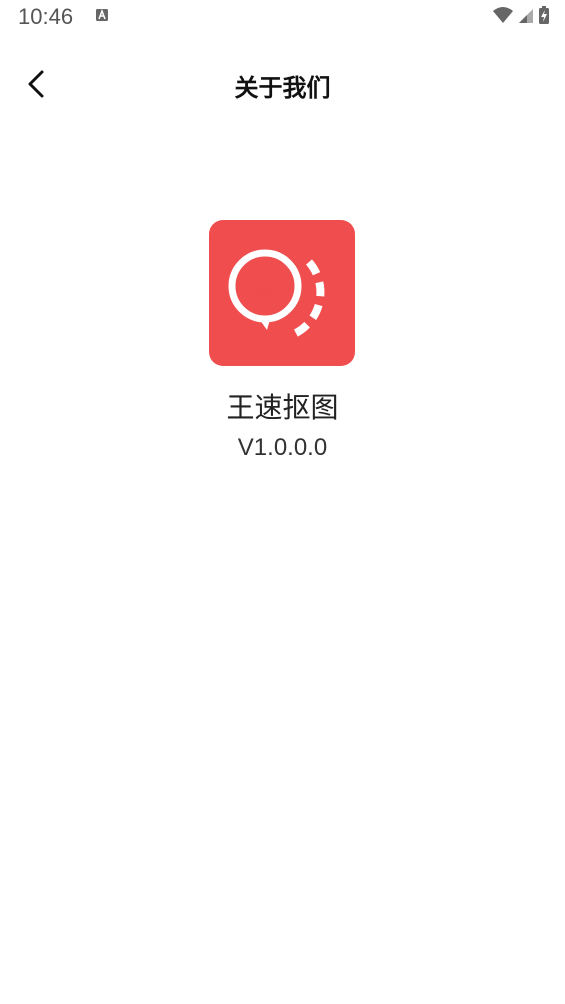 This screenshot has height=1004, width=565. Describe the element at coordinates (503, 15) in the screenshot. I see `wifi-icon` at that location.